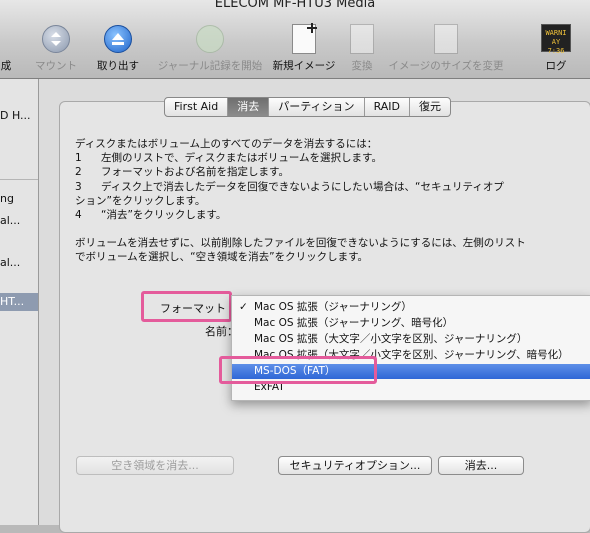 This screenshot has height=533, width=590. I want to click on instructions-note: でボリュームを選択し、“空き領域を消去”をクリックします。, so click(222, 257).